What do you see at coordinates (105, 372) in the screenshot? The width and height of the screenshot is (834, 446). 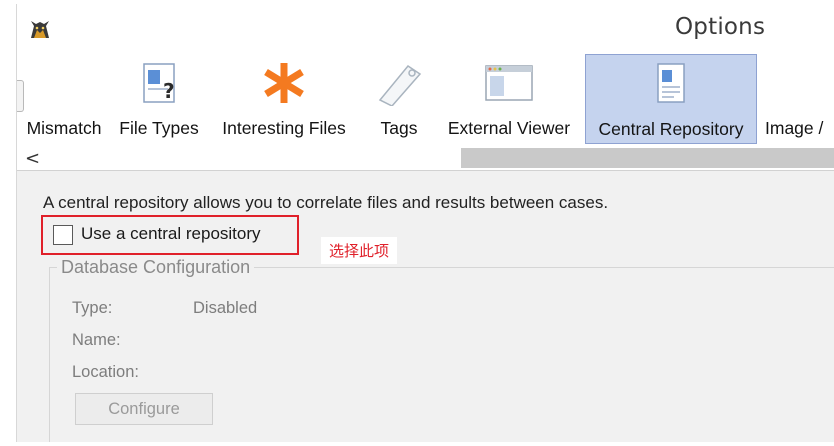 I see `location-label: Location:` at bounding box center [105, 372].